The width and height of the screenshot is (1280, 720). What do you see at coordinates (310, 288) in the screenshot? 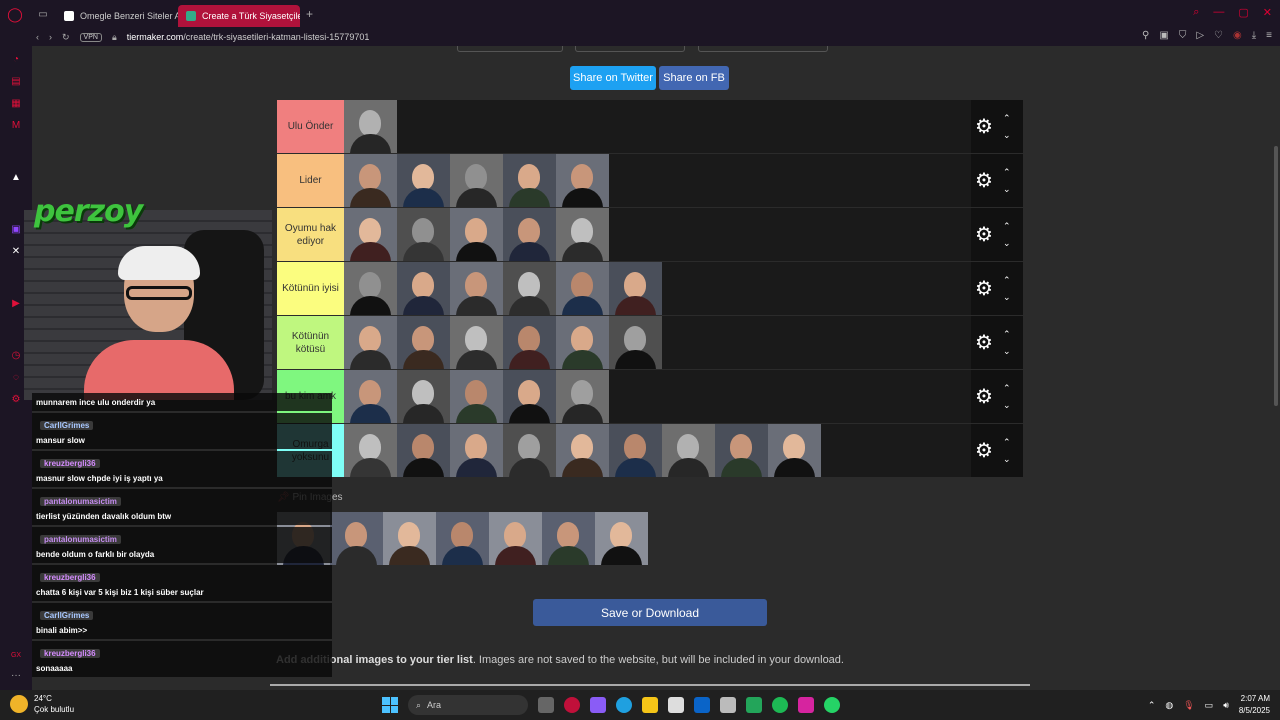
I see `tier-label: Kötünün iyisi` at bounding box center [310, 288].